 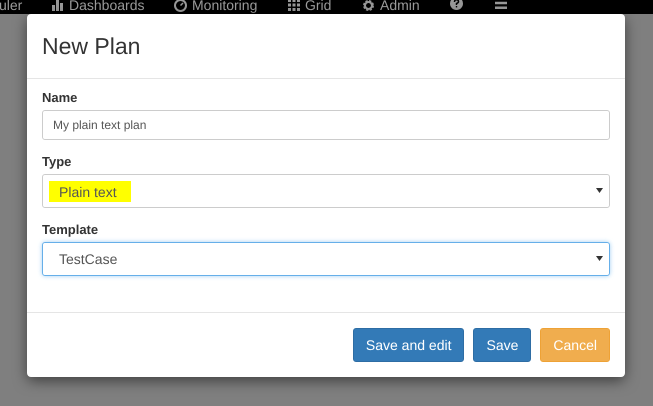 I want to click on grid-icon, so click(x=294, y=5).